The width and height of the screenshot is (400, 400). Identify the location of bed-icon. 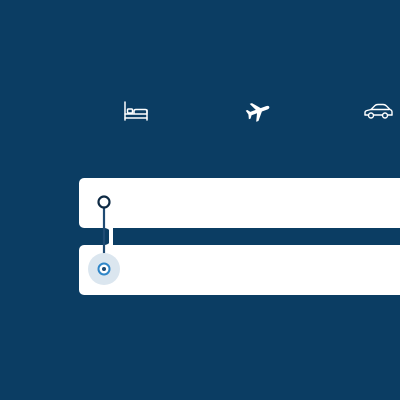
(136, 111).